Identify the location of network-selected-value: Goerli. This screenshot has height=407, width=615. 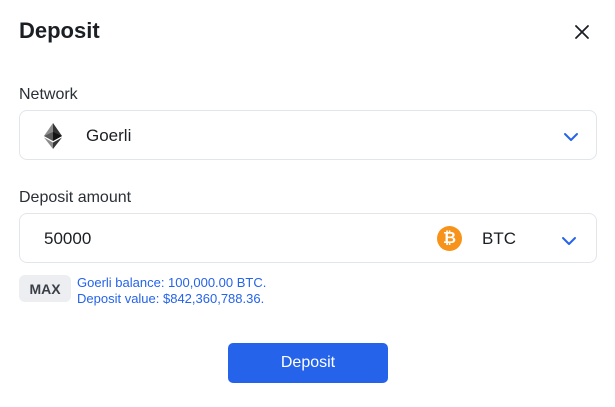
(109, 135).